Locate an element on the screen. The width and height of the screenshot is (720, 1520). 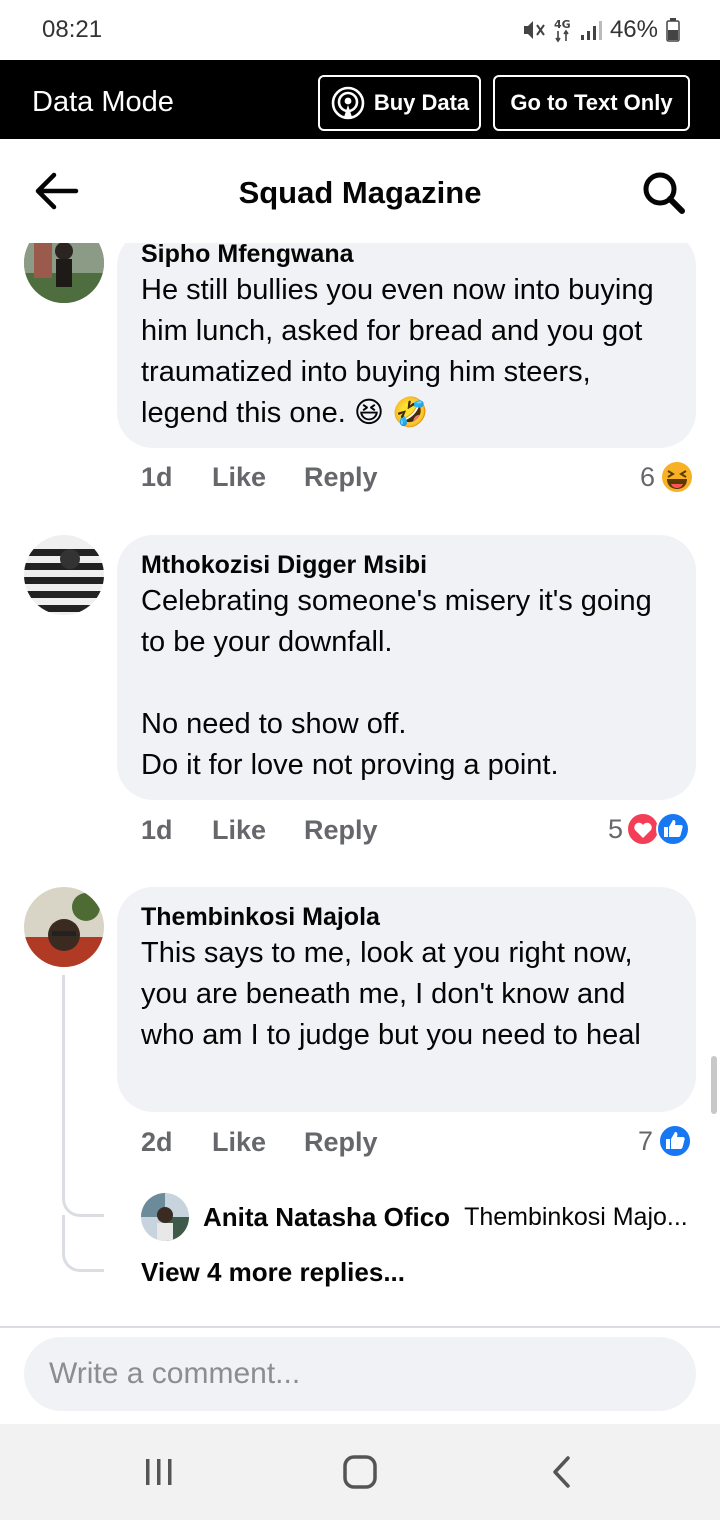
comment-time: 2d is located at coordinates (157, 1142).